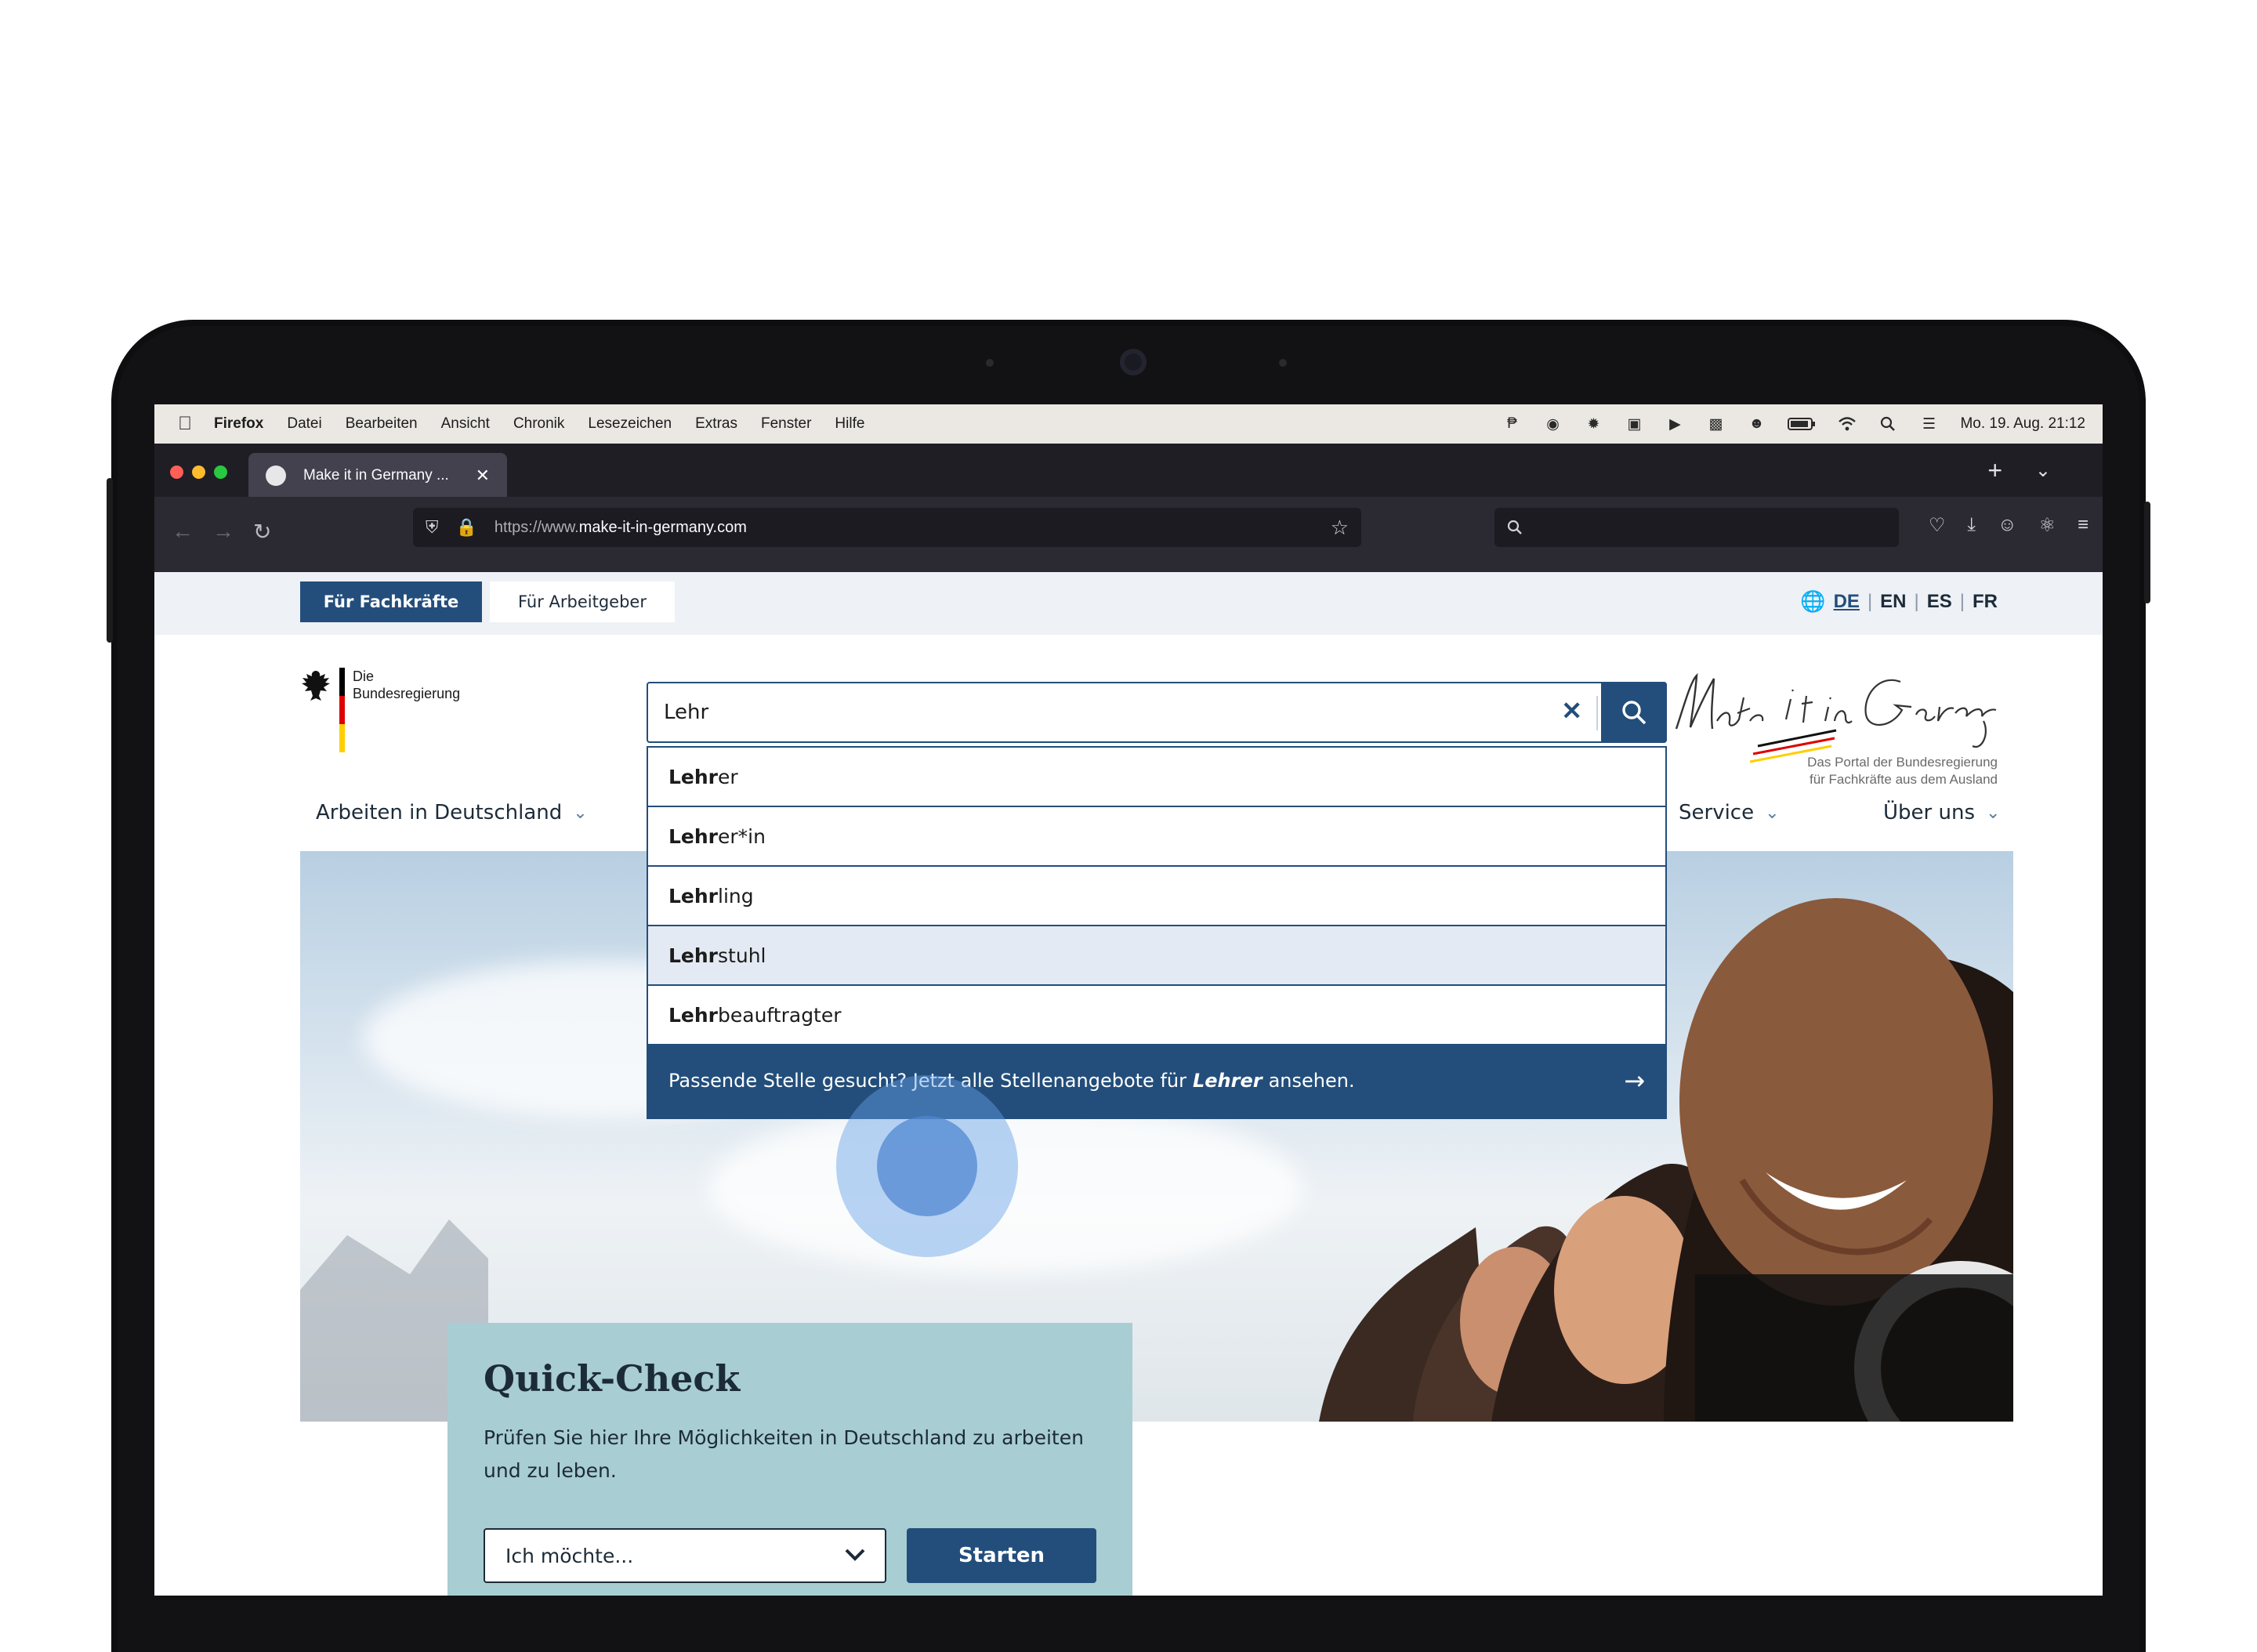 The width and height of the screenshot is (2257, 1652). Describe the element at coordinates (466, 424) in the screenshot. I see `menu-view: Ansicht` at that location.